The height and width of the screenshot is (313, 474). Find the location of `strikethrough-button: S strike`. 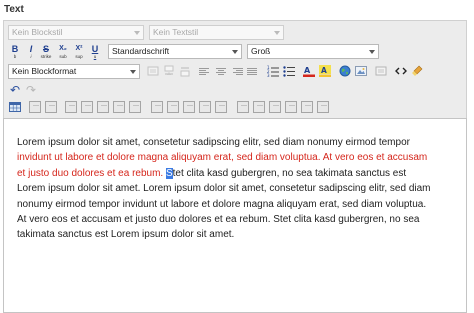

strikethrough-button: S strike is located at coordinates (46, 53).